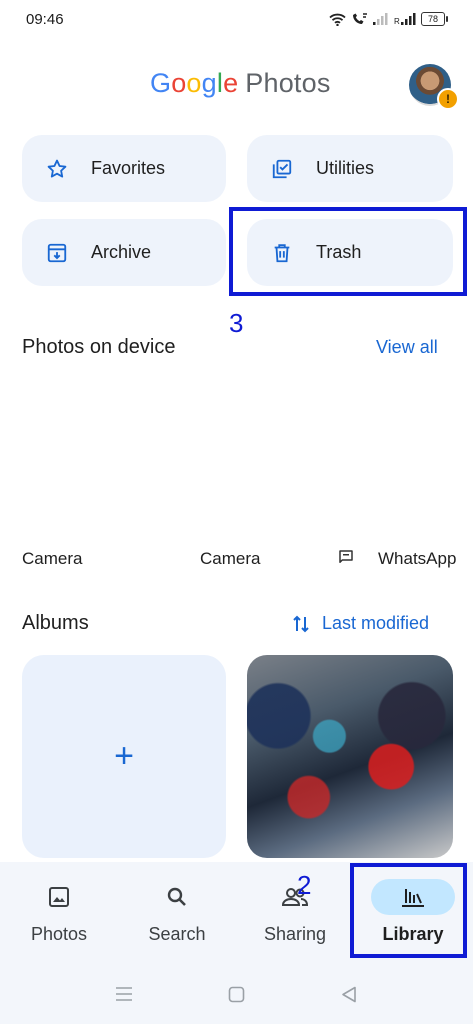  What do you see at coordinates (295, 934) in the screenshot?
I see `nav-sharing-label: Sharing` at bounding box center [295, 934].